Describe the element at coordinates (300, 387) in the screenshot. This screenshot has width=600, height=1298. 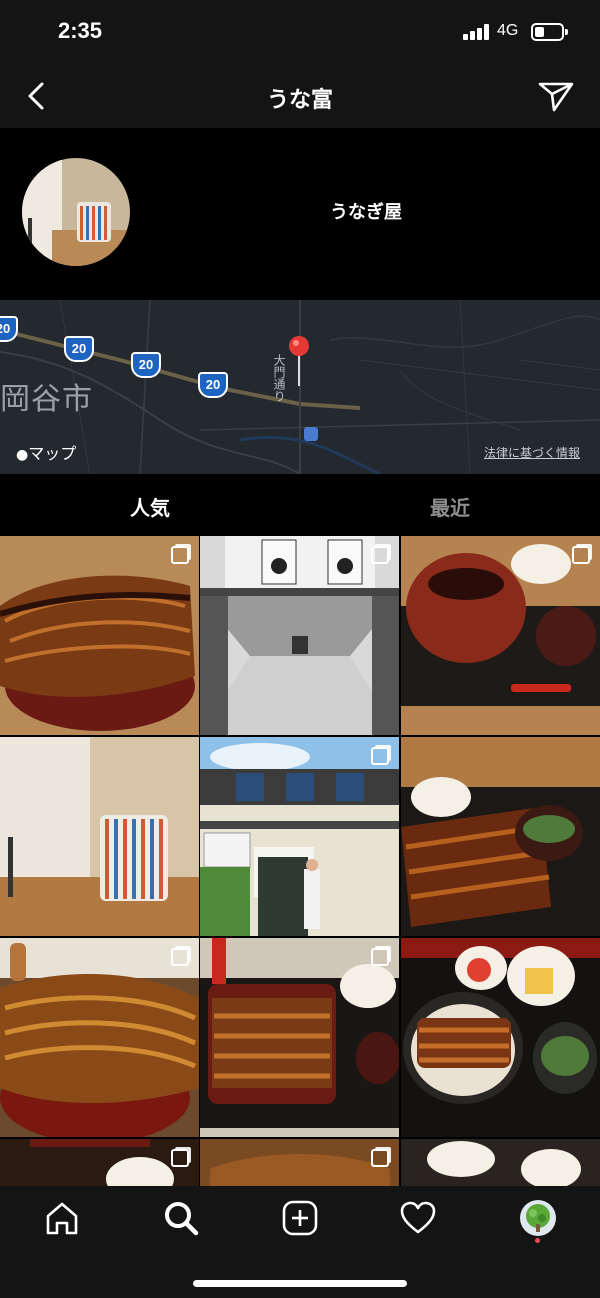
I see `location-map: 20 20 20 20 岡谷市 大門通り ●マップ 法律に基づく情報` at that location.